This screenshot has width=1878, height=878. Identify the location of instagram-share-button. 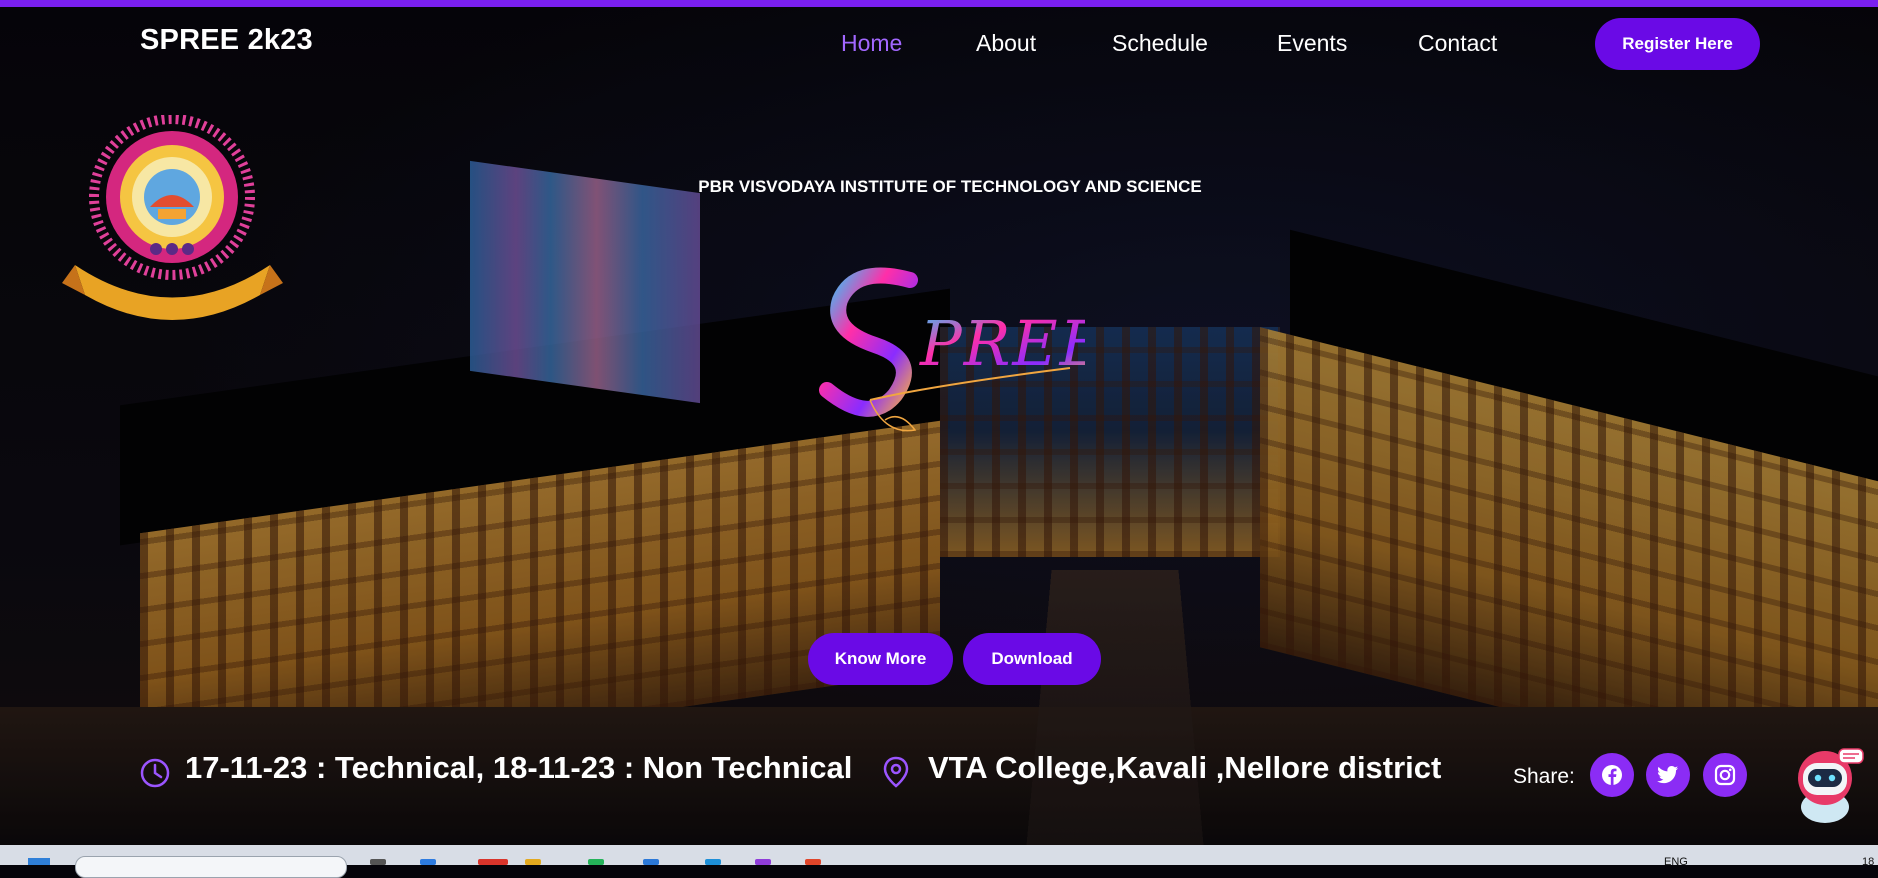
(1725, 775).